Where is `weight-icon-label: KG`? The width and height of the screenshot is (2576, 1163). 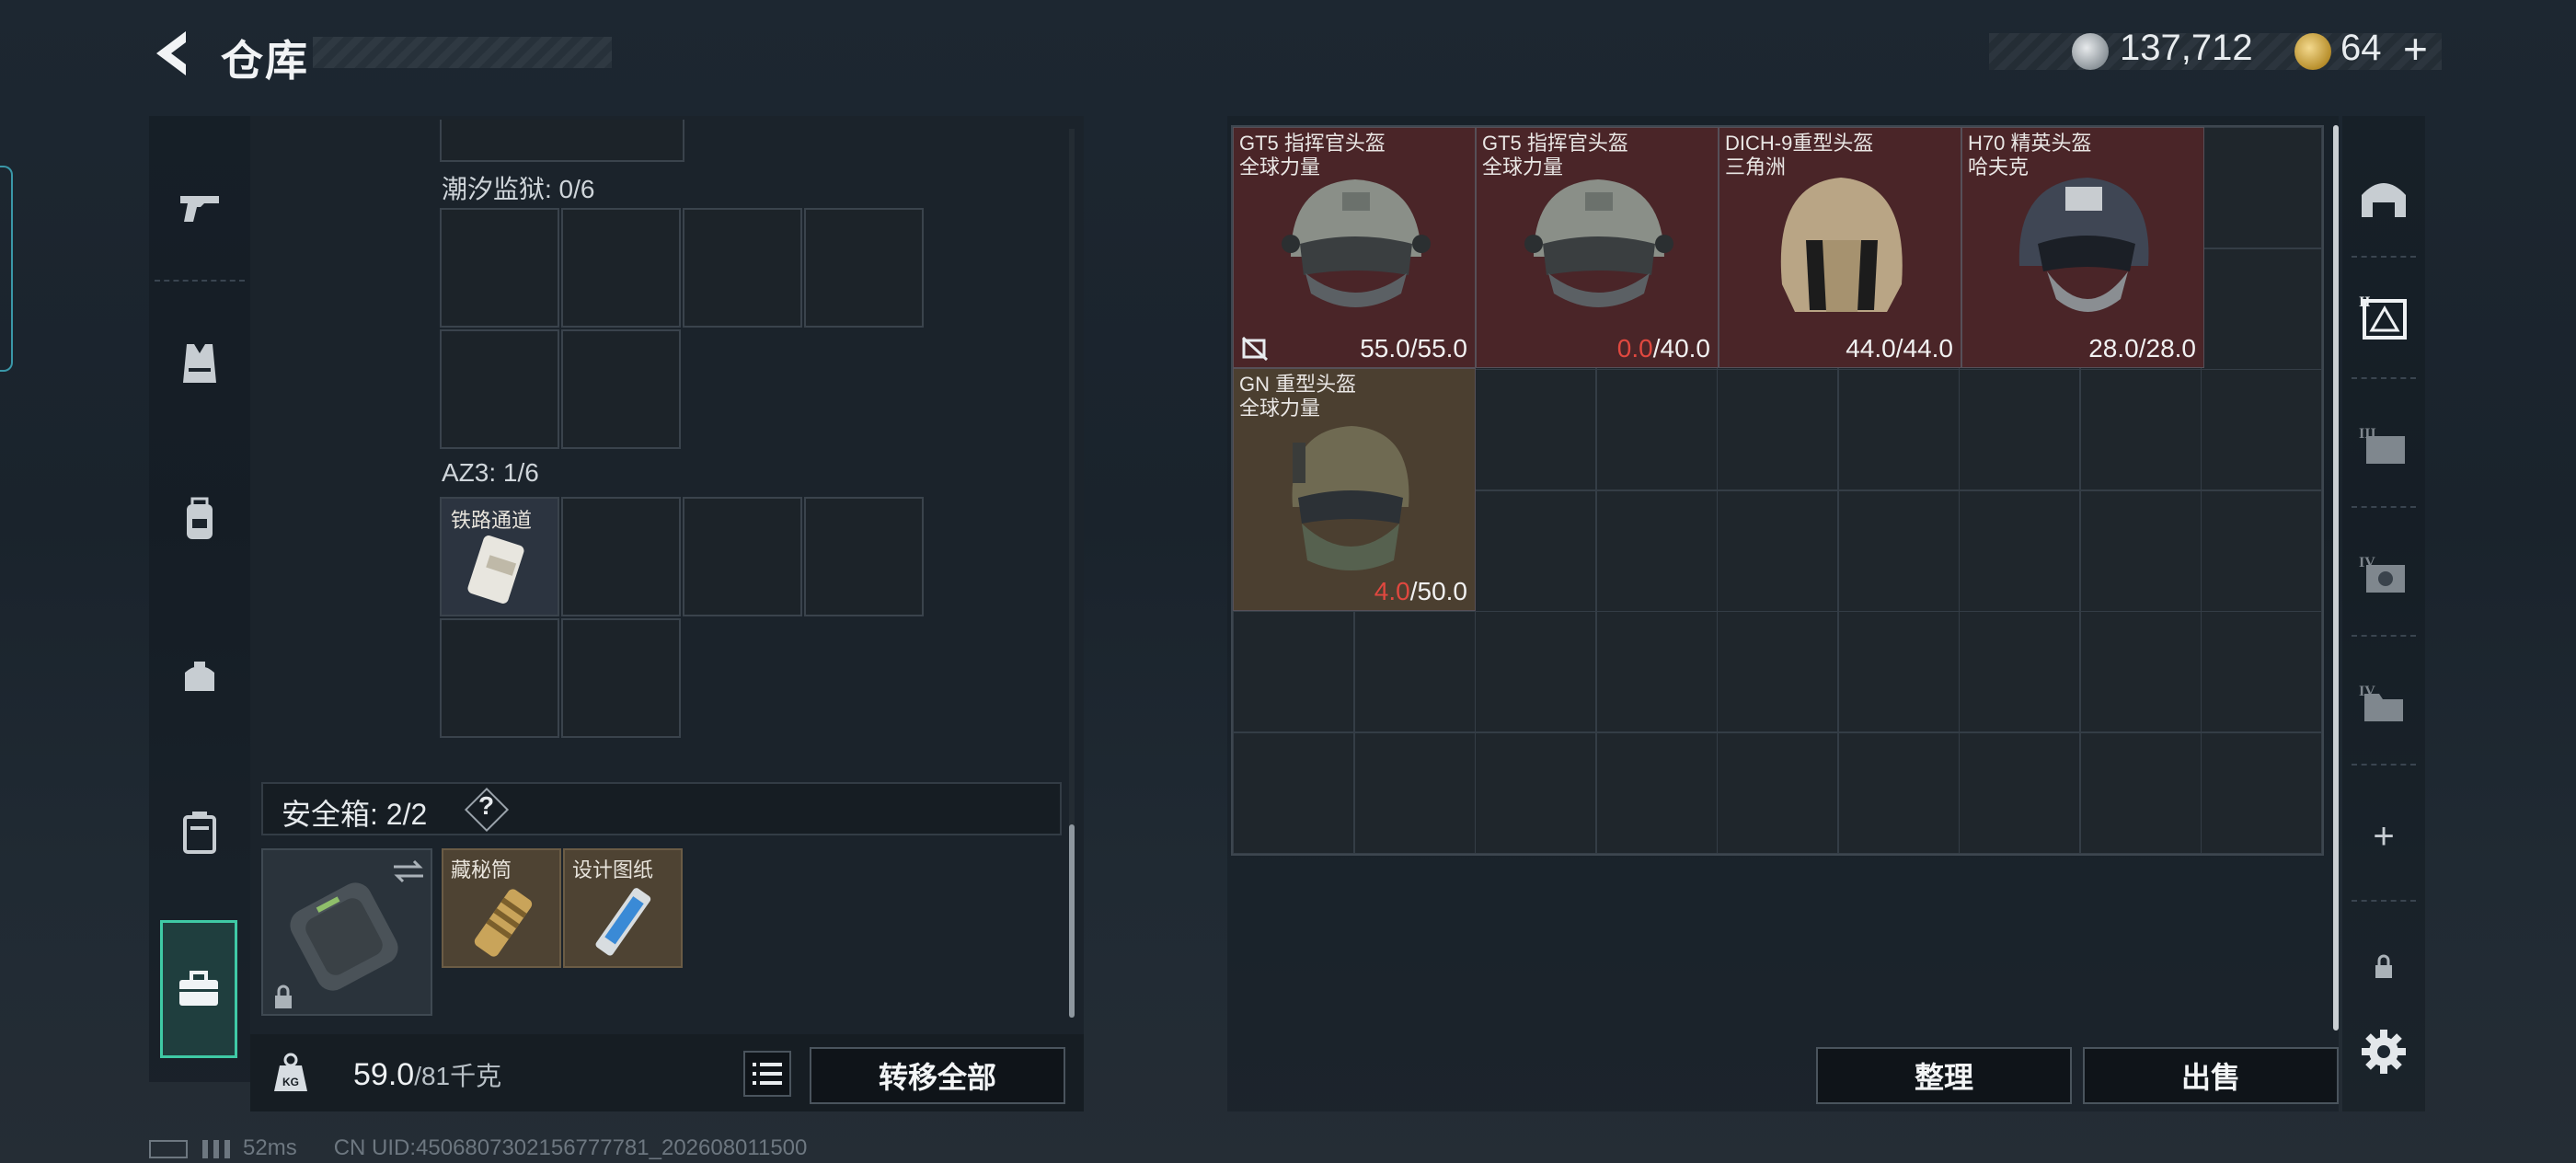 weight-icon-label: KG is located at coordinates (290, 1082).